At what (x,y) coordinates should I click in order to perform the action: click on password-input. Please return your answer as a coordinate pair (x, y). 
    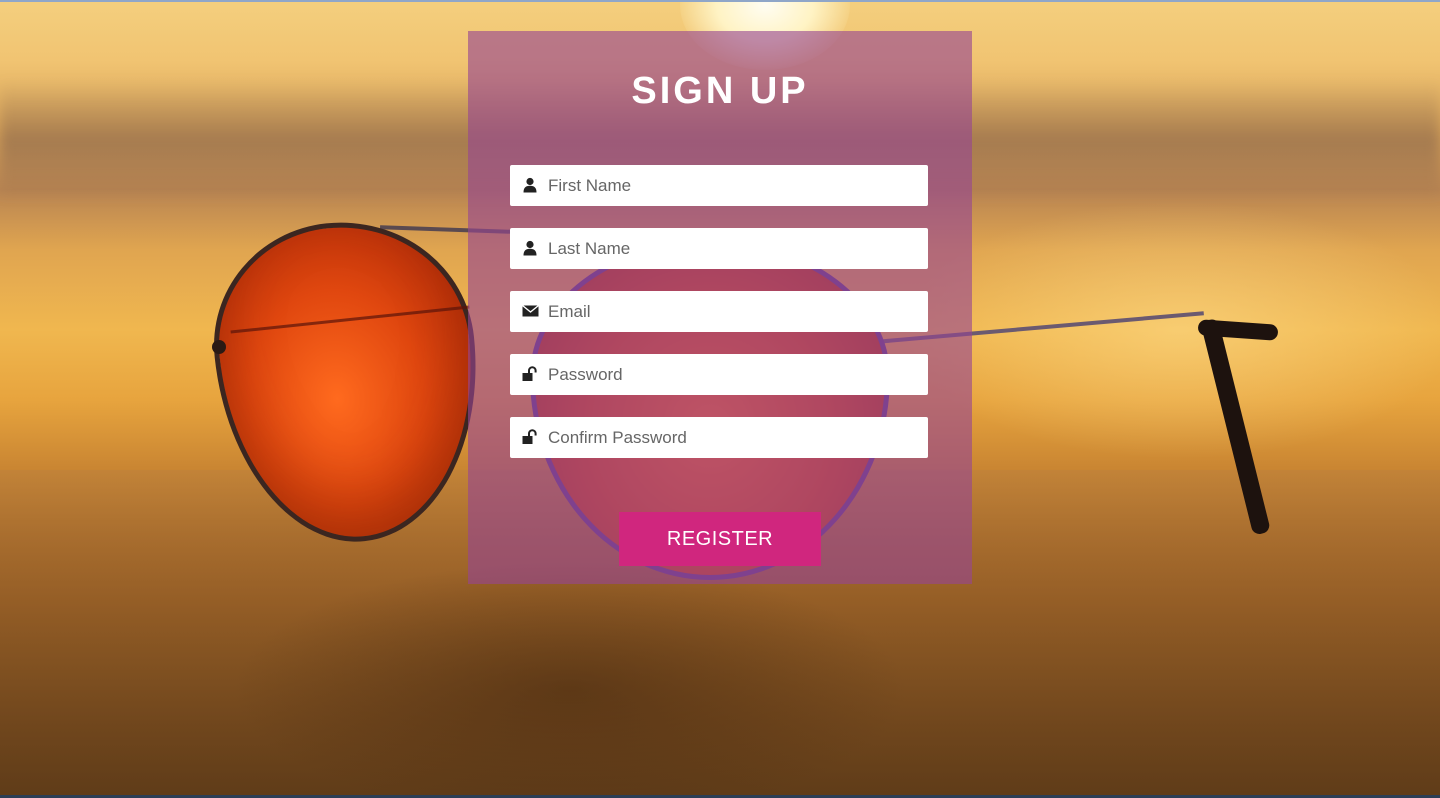
    Looking at the image, I should click on (733, 374).